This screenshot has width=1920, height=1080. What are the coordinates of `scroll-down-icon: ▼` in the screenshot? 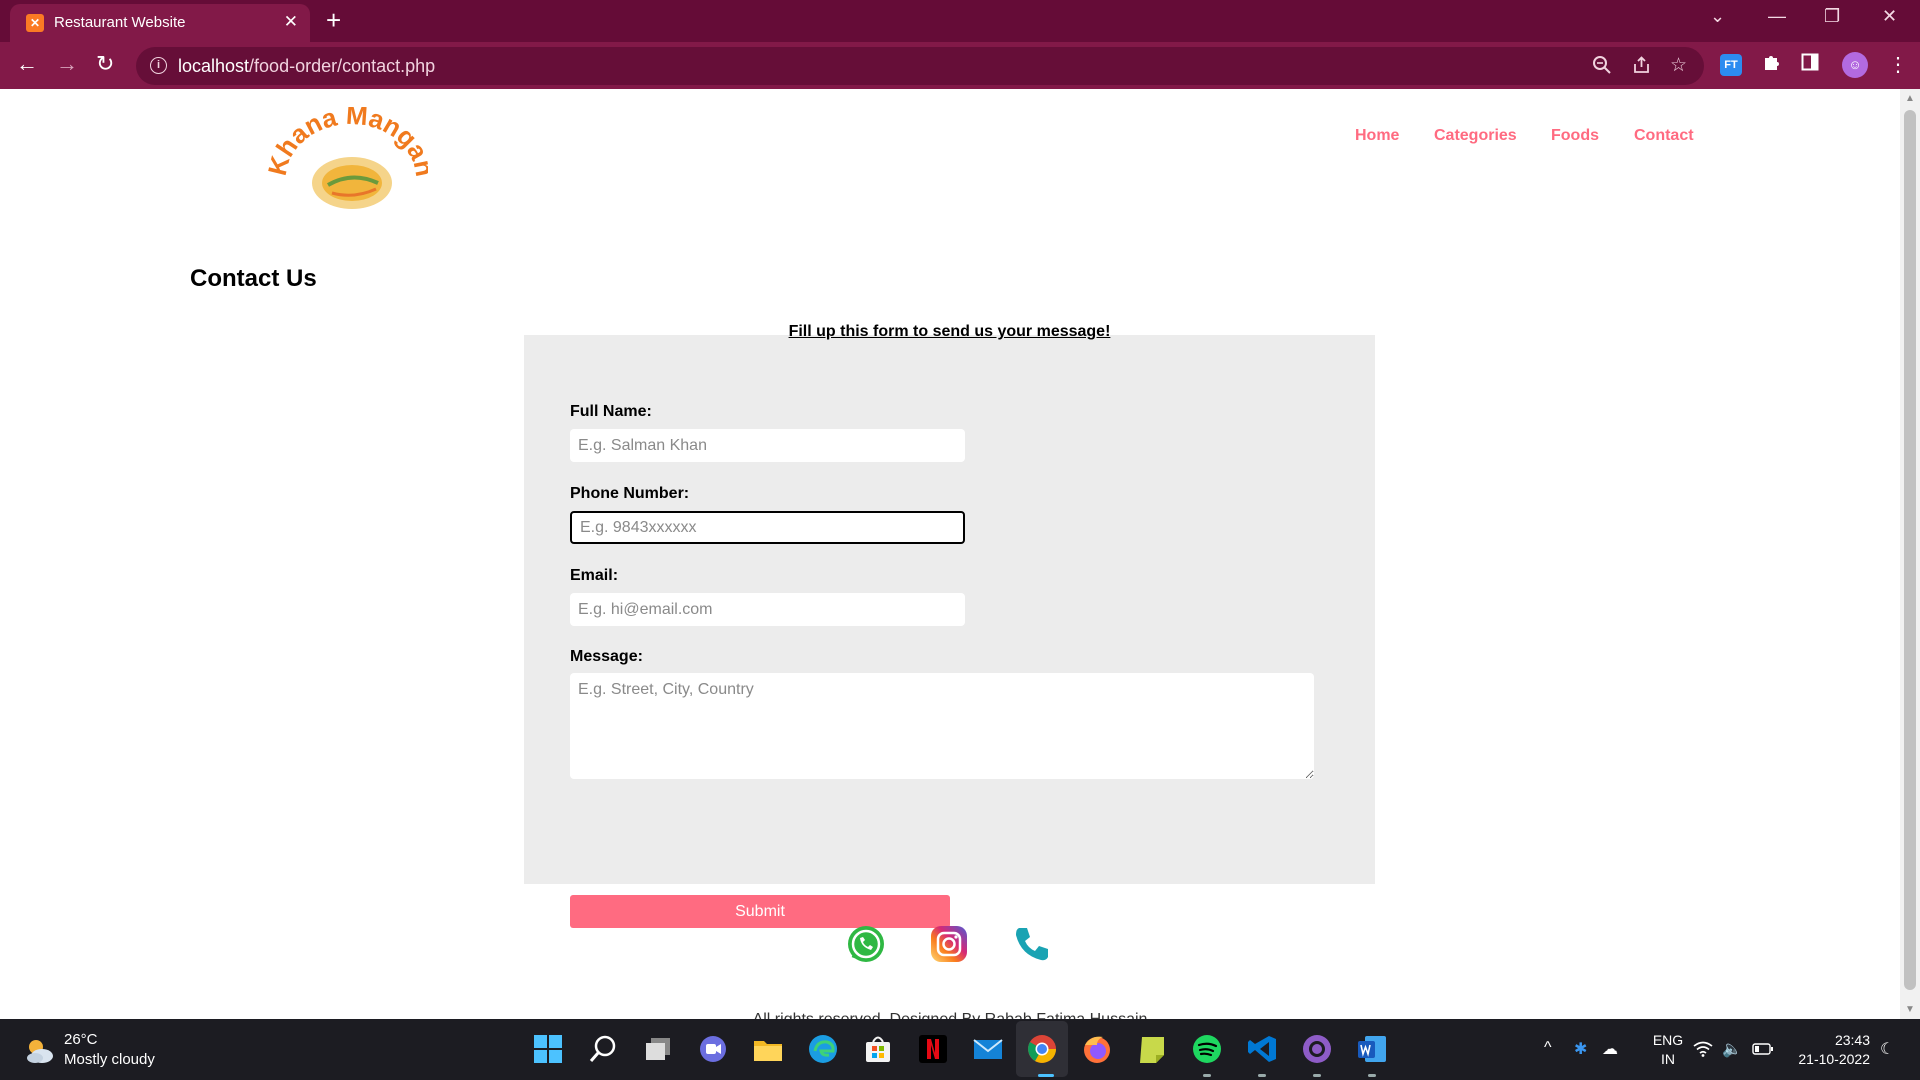 It's located at (1910, 1009).